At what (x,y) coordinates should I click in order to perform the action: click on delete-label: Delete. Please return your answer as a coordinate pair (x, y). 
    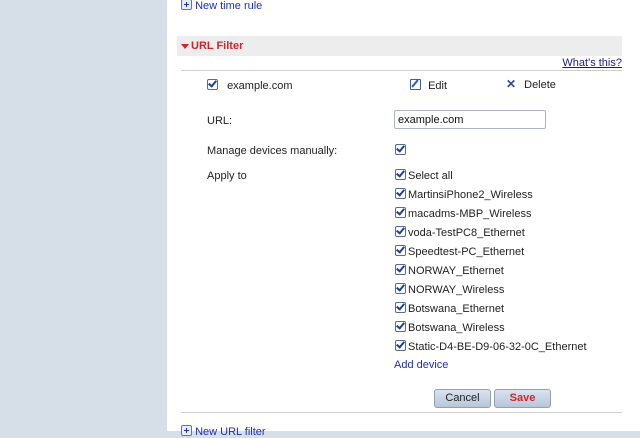
    Looking at the image, I should click on (540, 85).